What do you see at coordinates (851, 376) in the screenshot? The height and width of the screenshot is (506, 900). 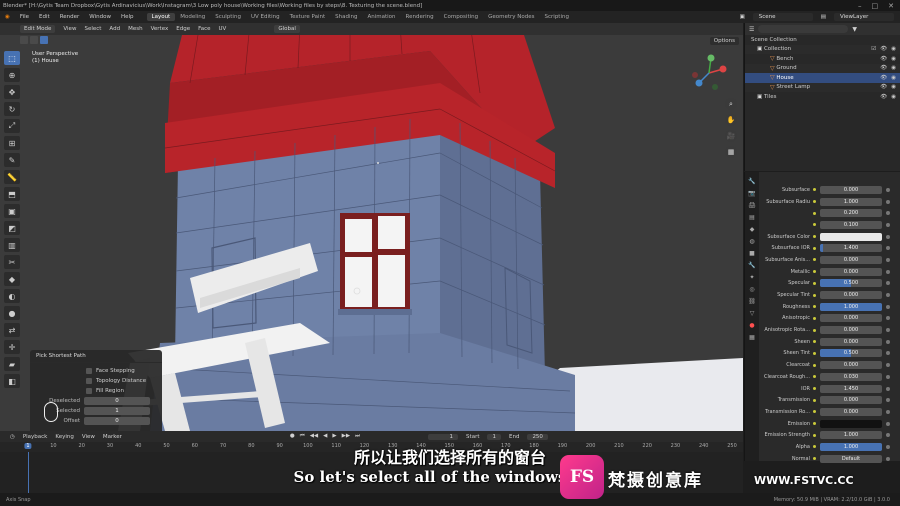 I see `property-value-field: 0.030` at bounding box center [851, 376].